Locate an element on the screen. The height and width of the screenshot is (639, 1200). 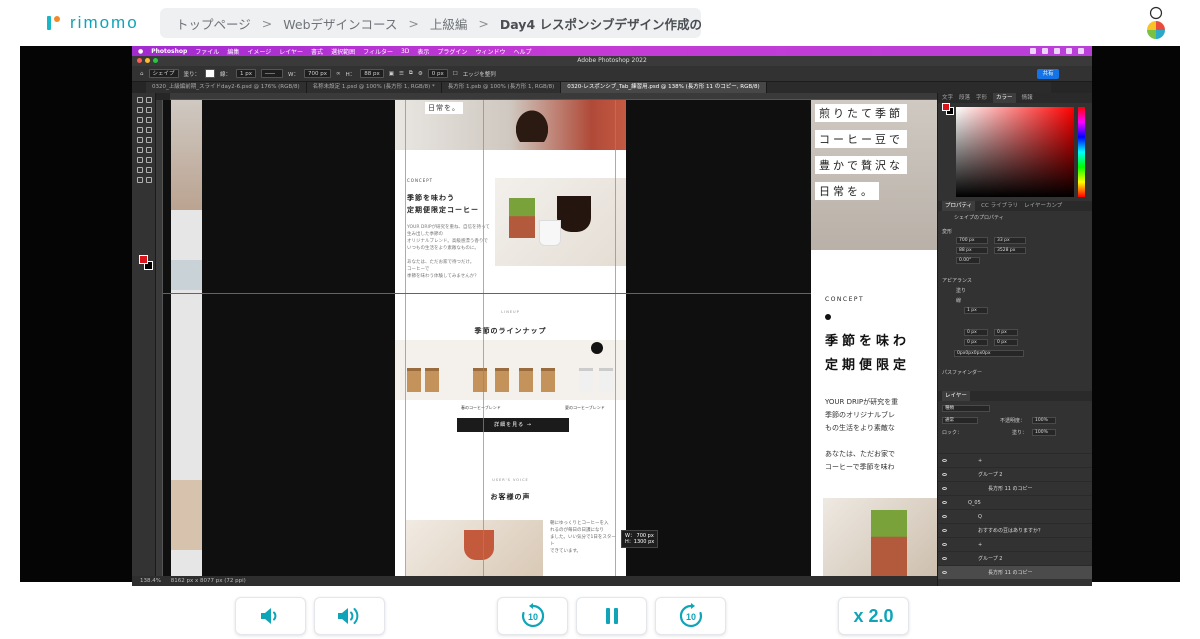
shape-mode-select: シェイプ is located at coordinates (163, 73).